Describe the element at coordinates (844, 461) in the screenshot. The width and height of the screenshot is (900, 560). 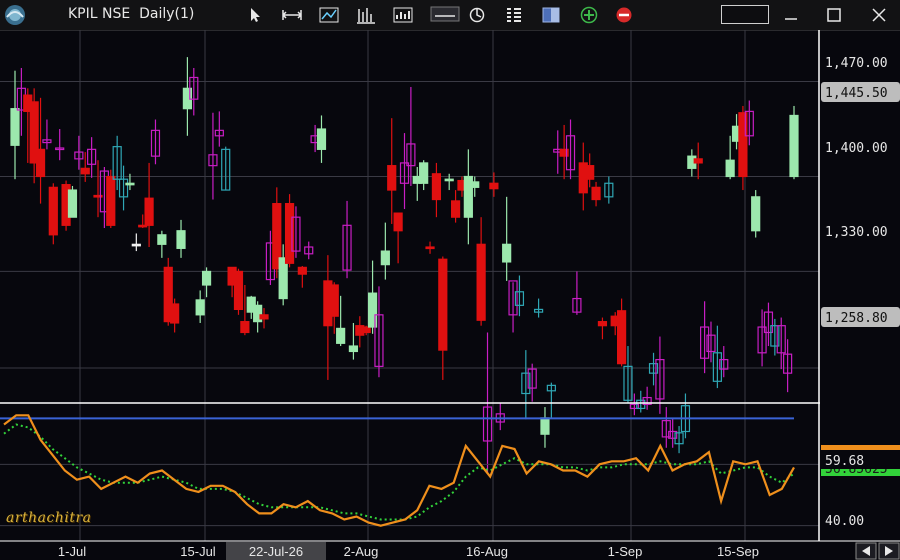
I see `rsi-value-label: 59.68` at that location.